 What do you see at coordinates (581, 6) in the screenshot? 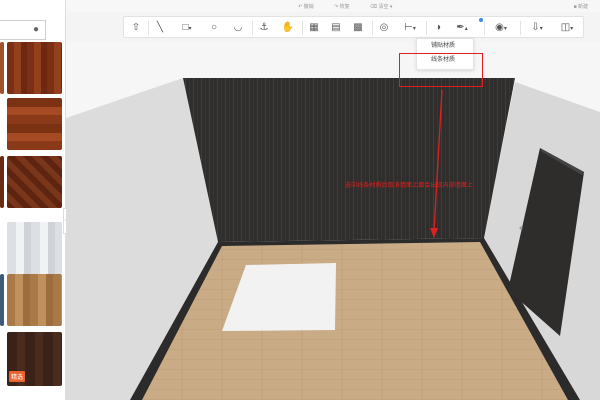
I see `new-button: ■ 新建` at bounding box center [581, 6].